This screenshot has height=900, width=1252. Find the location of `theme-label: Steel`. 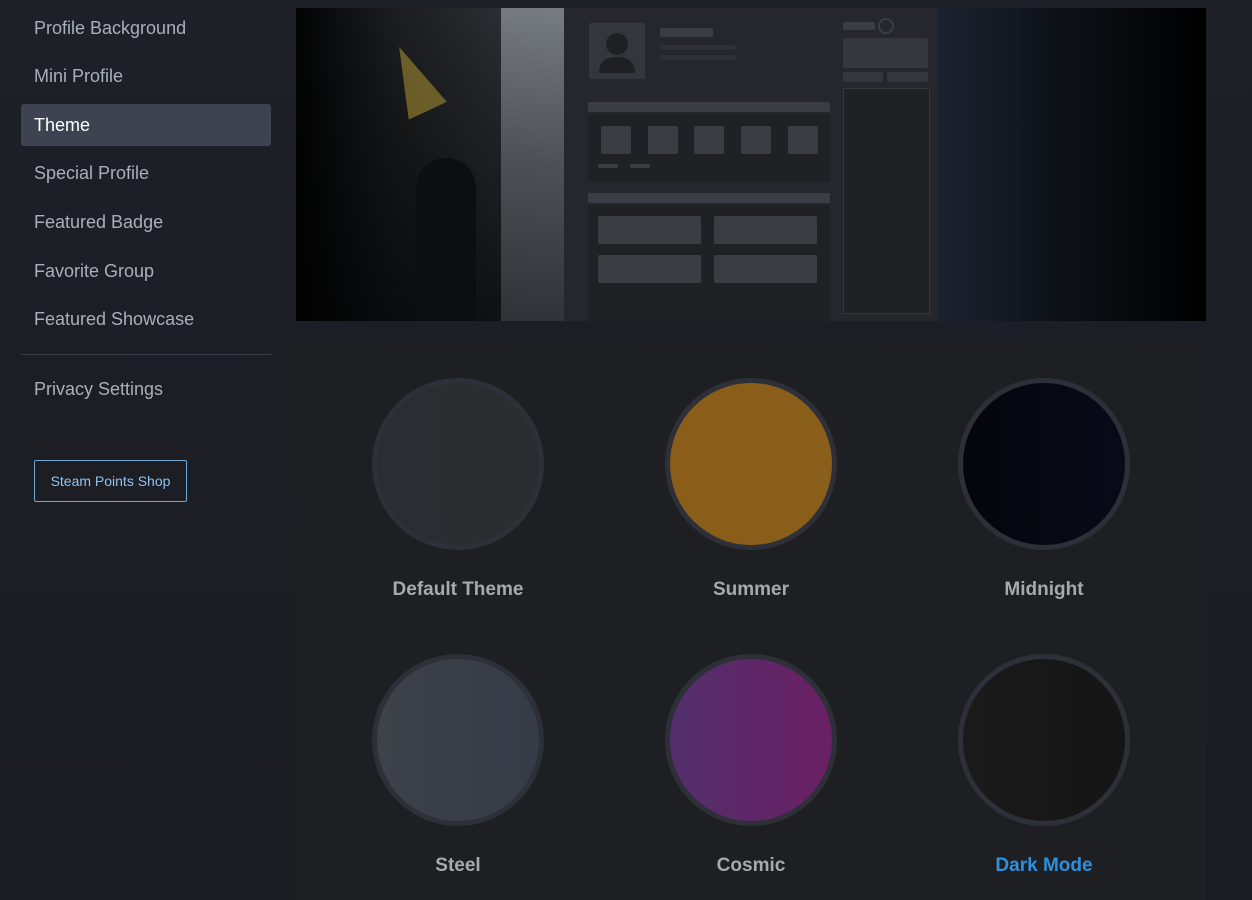

theme-label: Steel is located at coordinates (458, 865).